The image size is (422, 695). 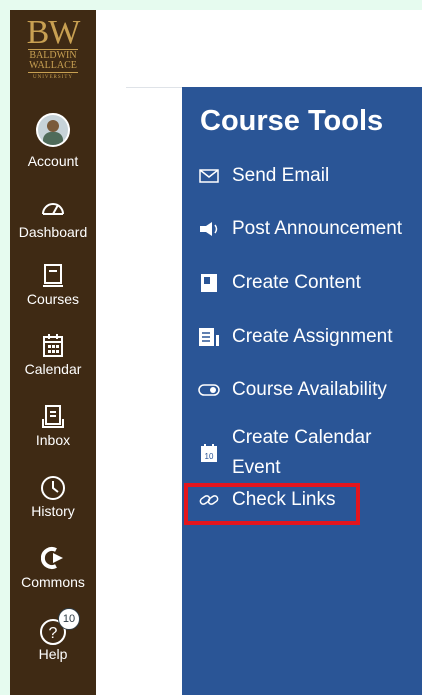 What do you see at coordinates (53, 130) in the screenshot?
I see `avatar` at bounding box center [53, 130].